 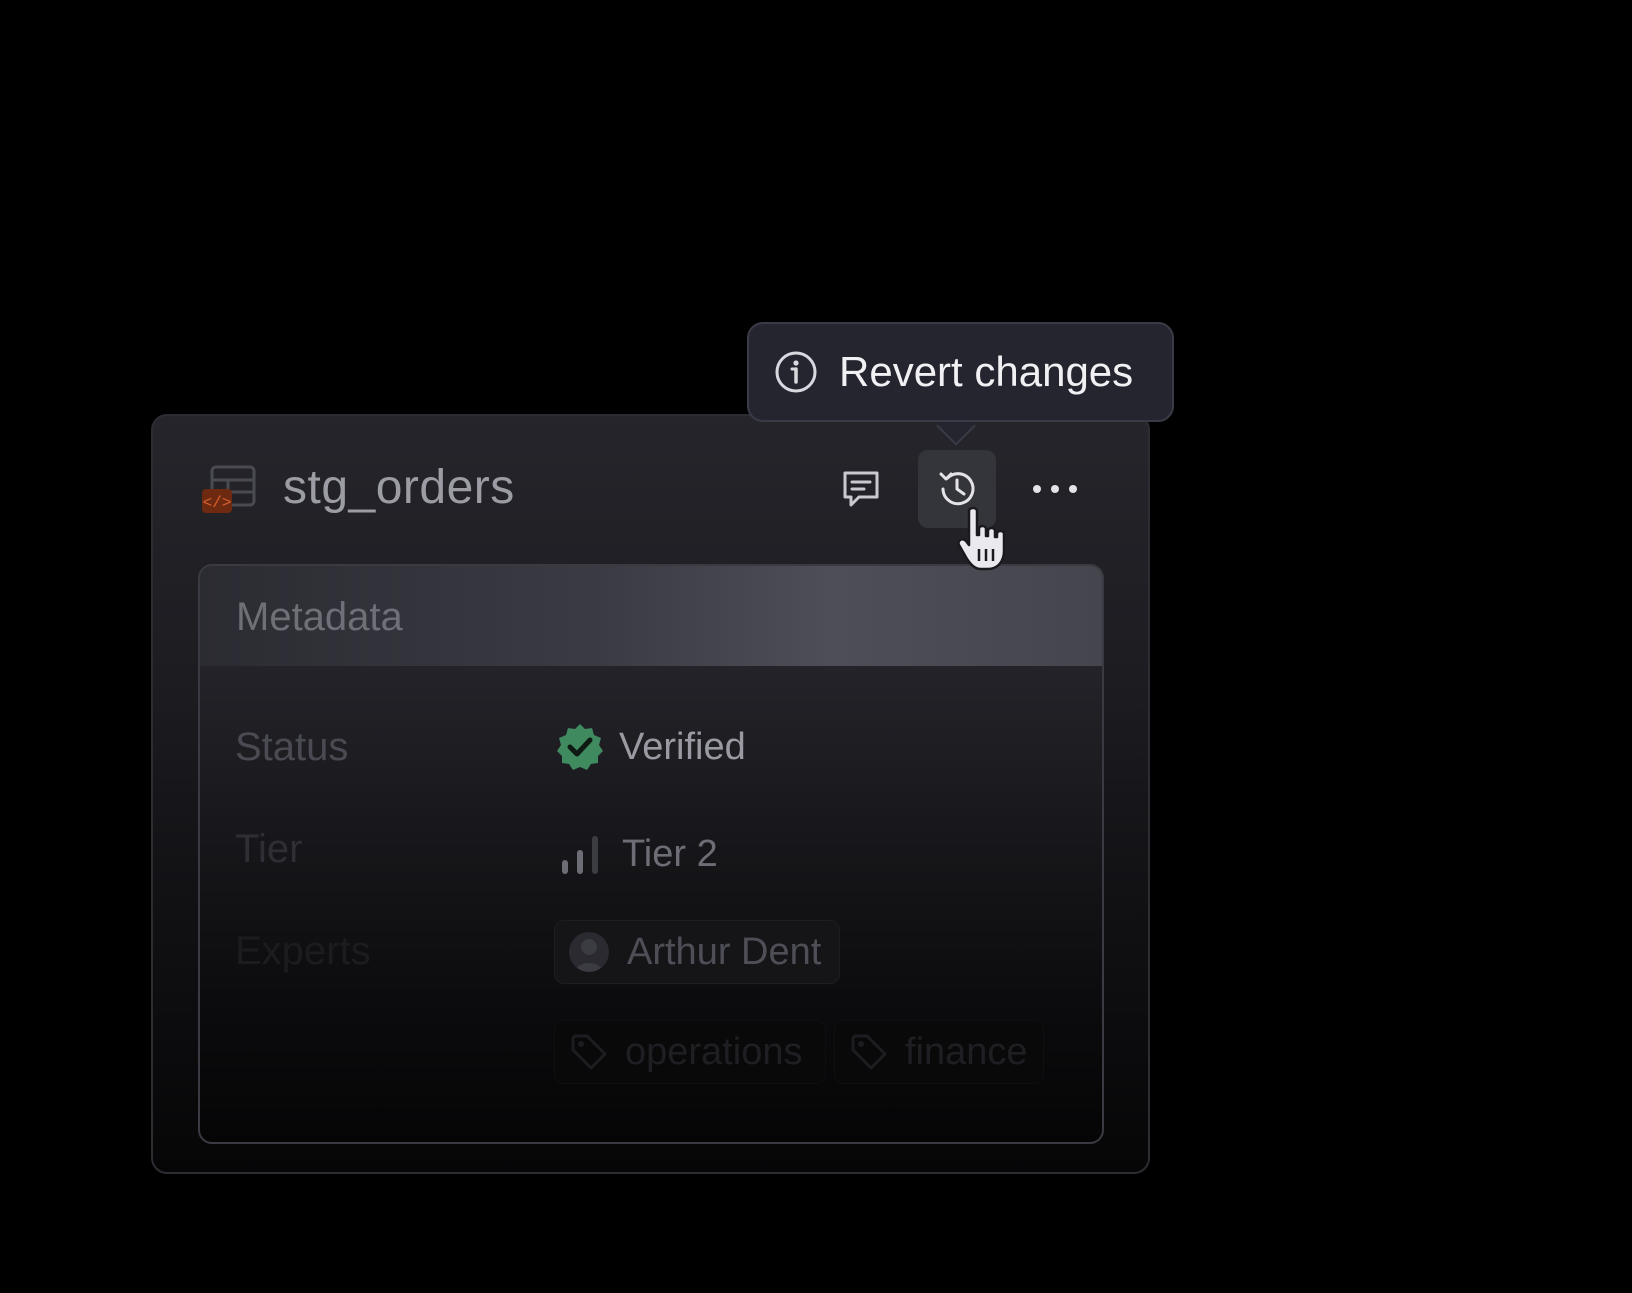 I want to click on comment-button, so click(x=861, y=489).